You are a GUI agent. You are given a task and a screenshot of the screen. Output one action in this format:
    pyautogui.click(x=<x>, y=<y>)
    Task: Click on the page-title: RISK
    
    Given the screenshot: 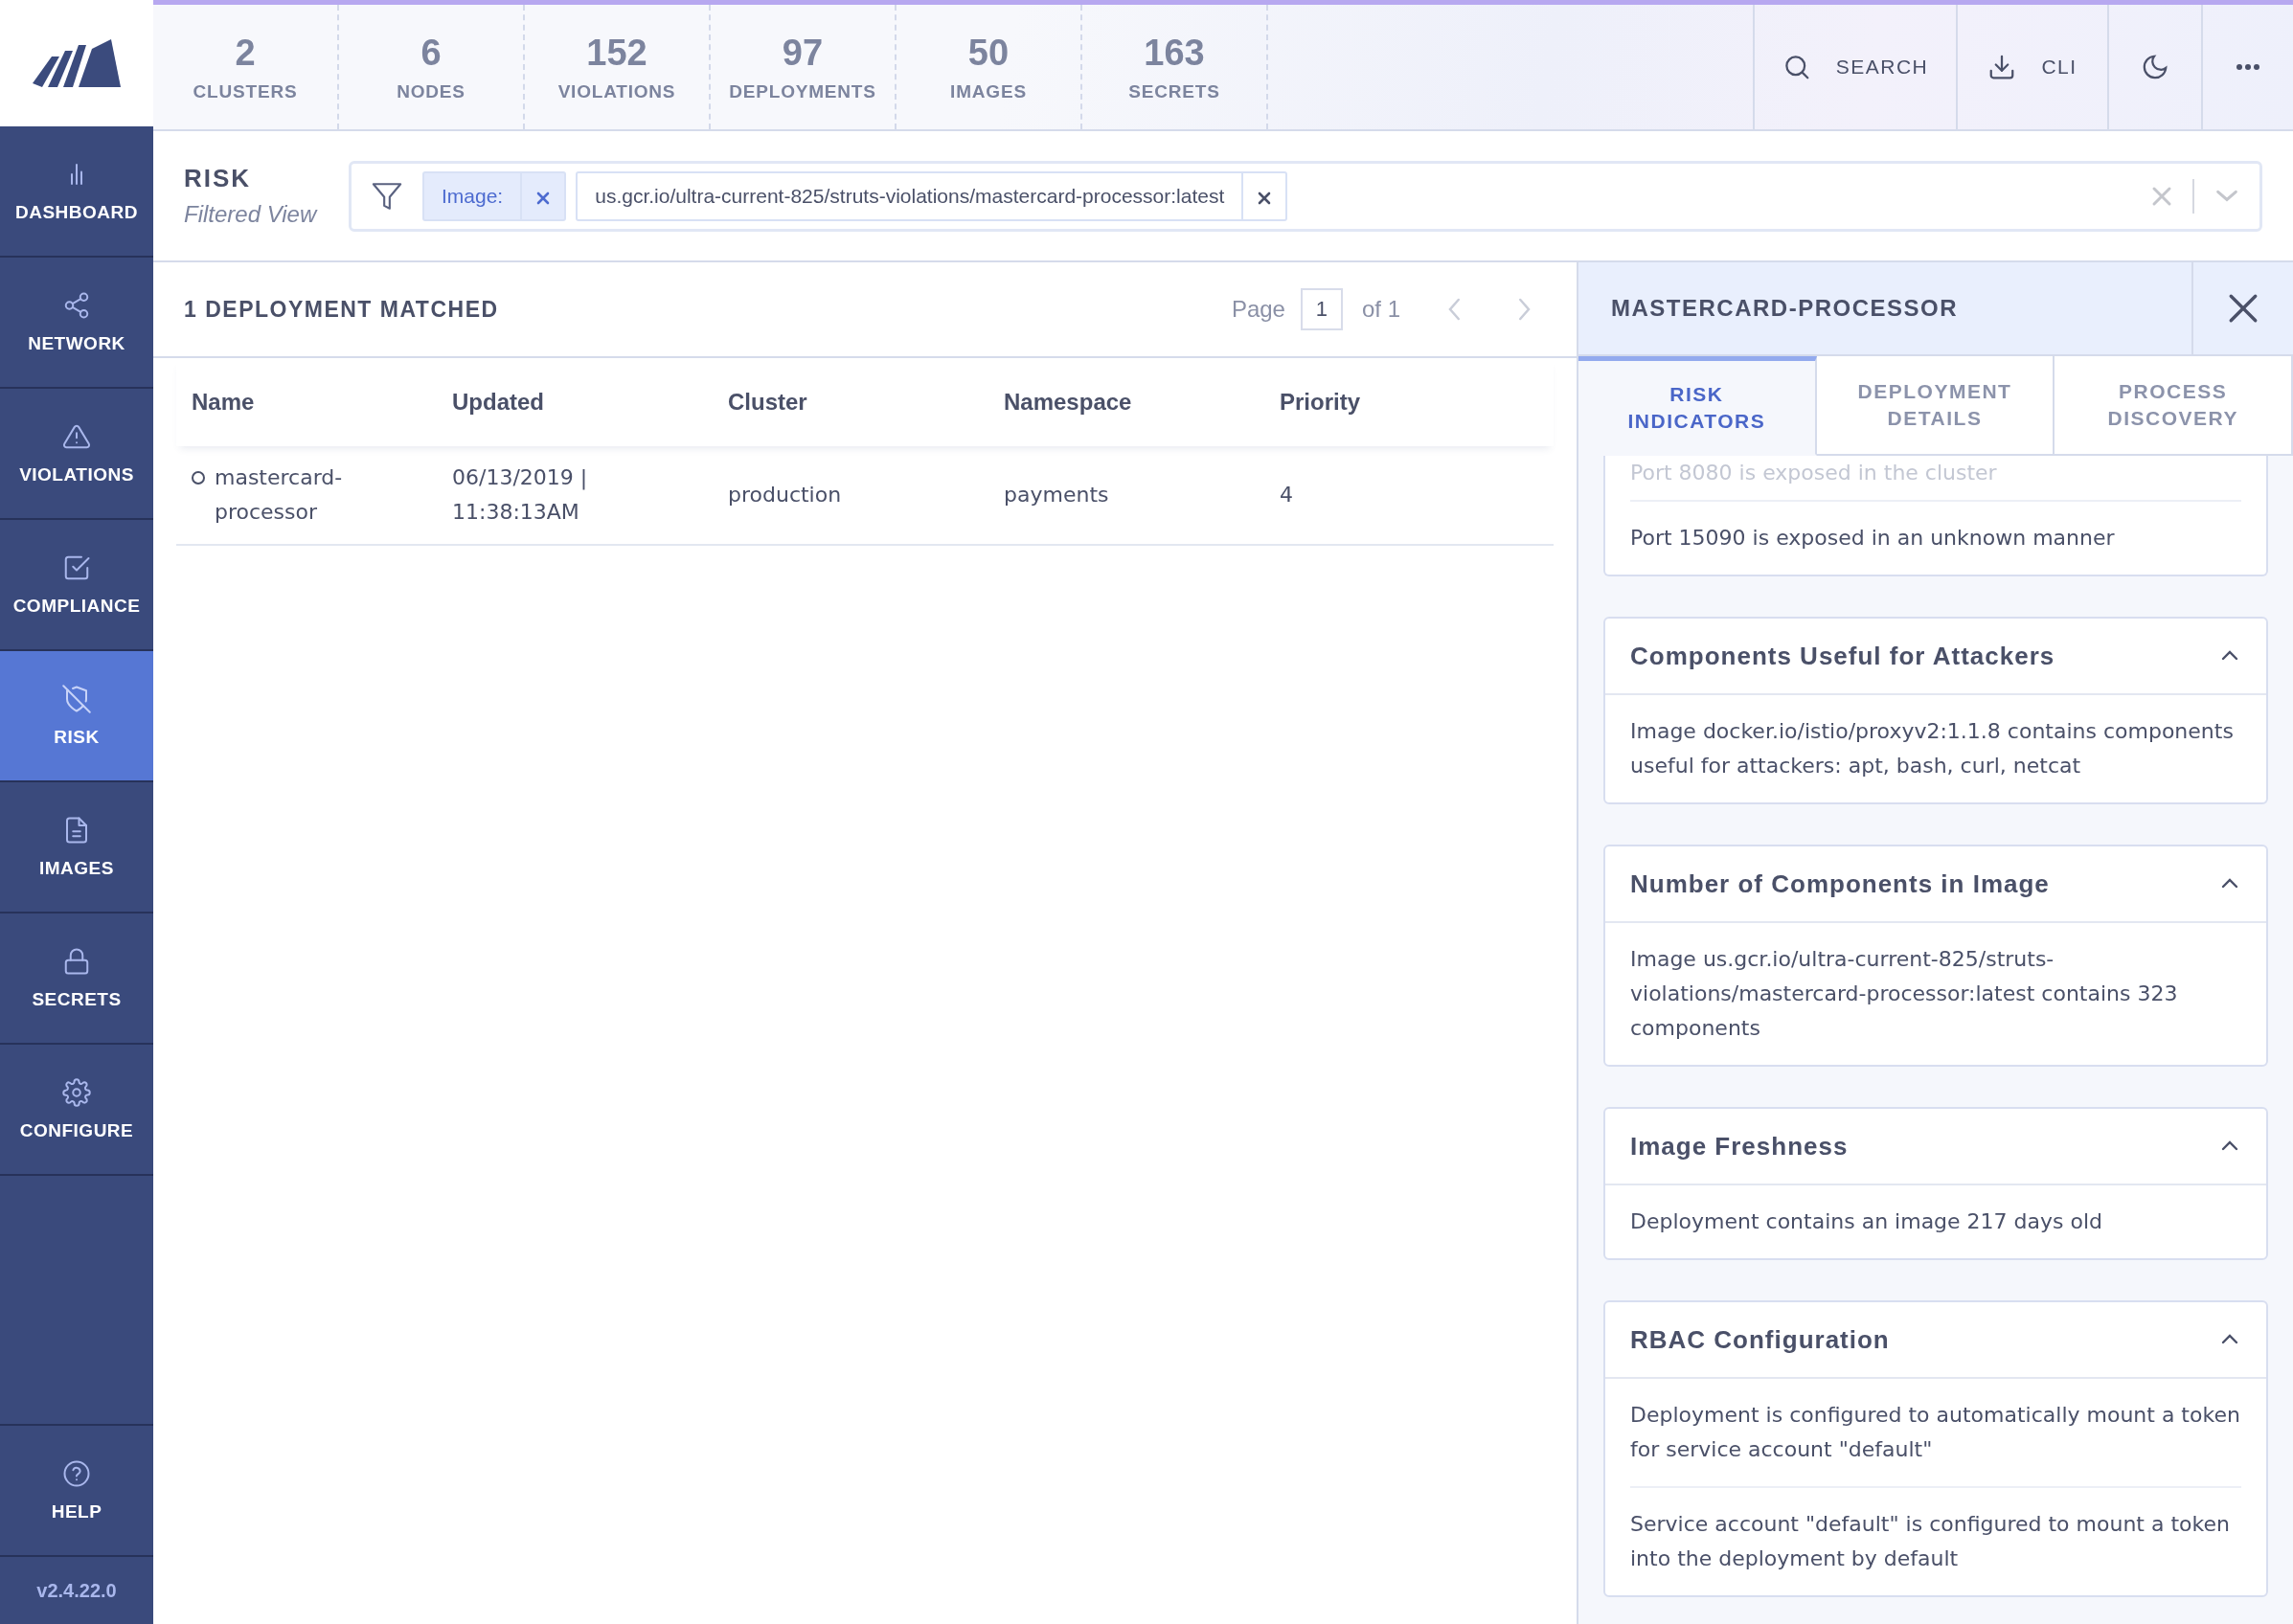 What is the action you would take?
    pyautogui.click(x=218, y=178)
    